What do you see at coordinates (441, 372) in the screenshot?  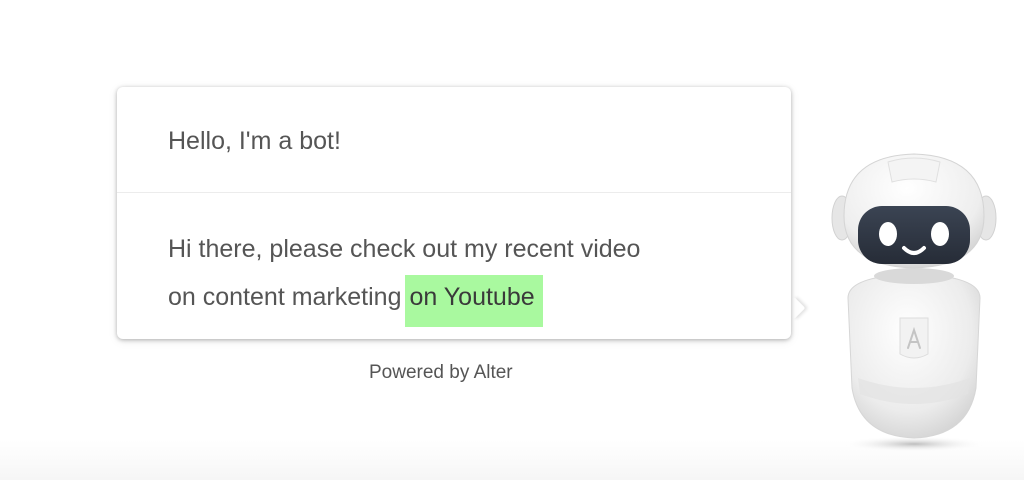 I see `powered-by-label: Powered by Alter` at bounding box center [441, 372].